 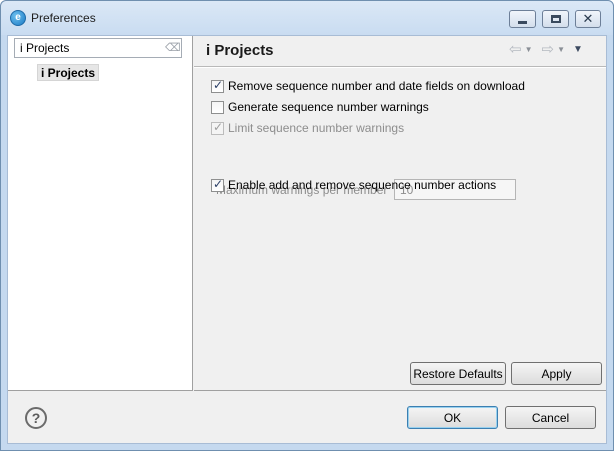 What do you see at coordinates (515, 50) in the screenshot?
I see `back-arrow-icon: ⇦` at bounding box center [515, 50].